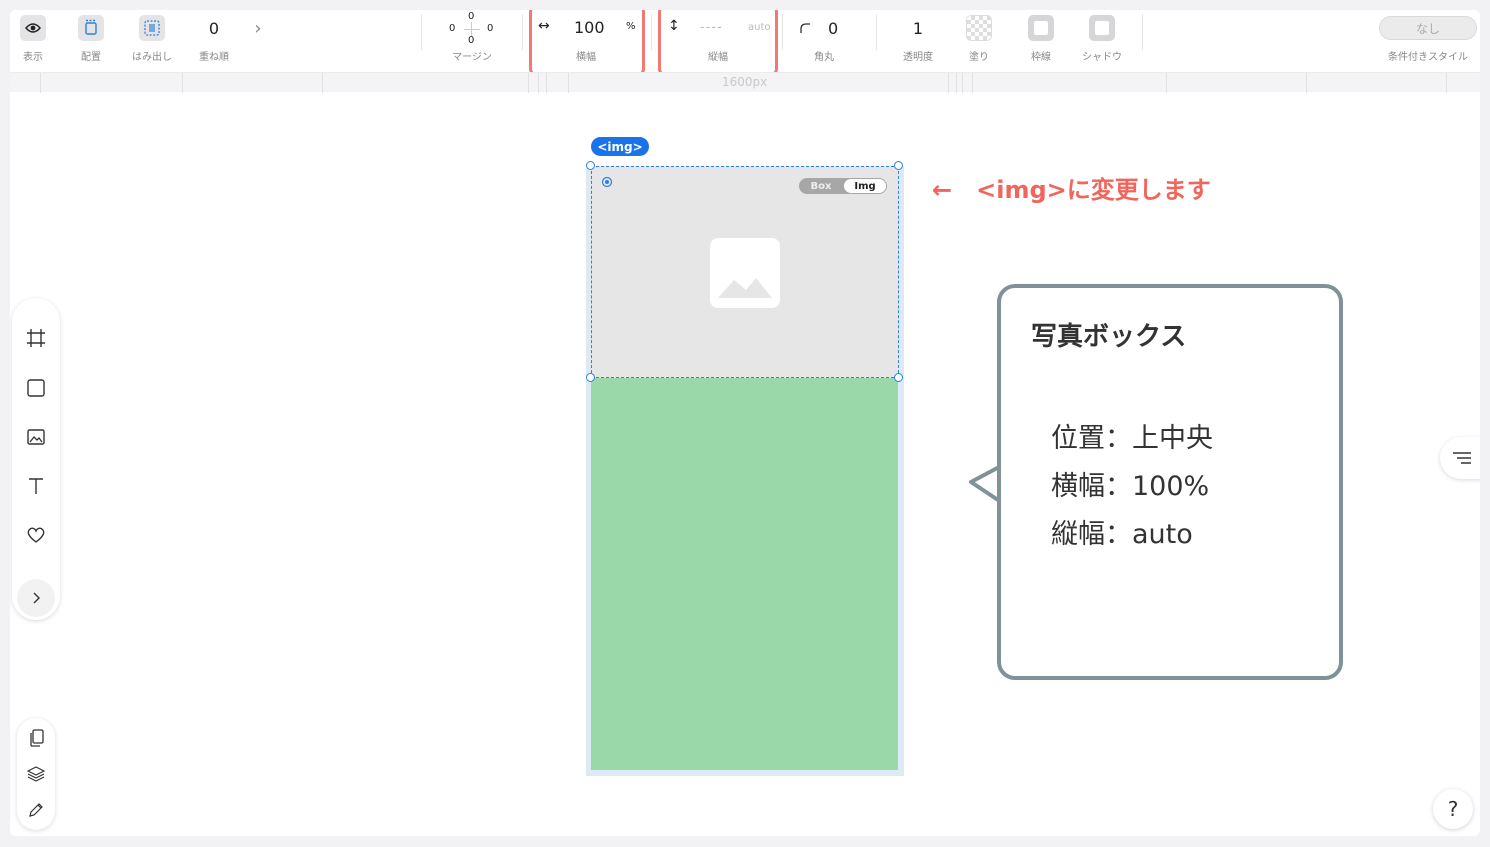  I want to click on photo-box-callout: 写真ボックス 位置：上中央 横幅：100% 縦幅：auto, so click(1170, 482).